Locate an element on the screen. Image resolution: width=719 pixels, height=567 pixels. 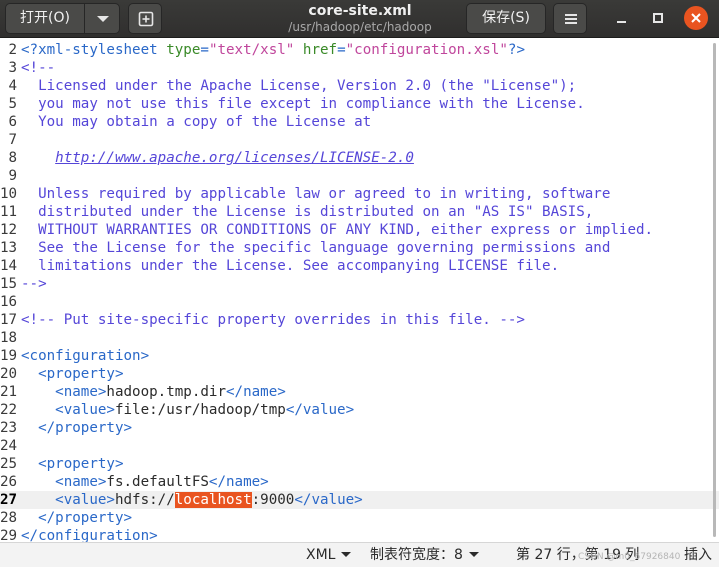
line-number: 17 is located at coordinates (9, 320).